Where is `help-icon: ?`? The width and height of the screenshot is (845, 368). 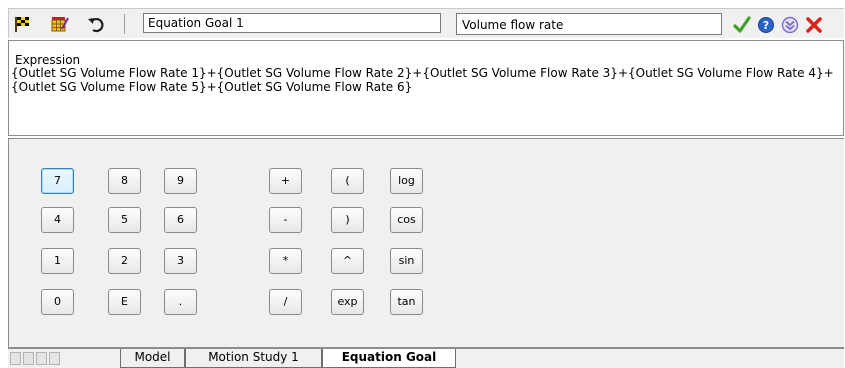 help-icon: ? is located at coordinates (766, 25).